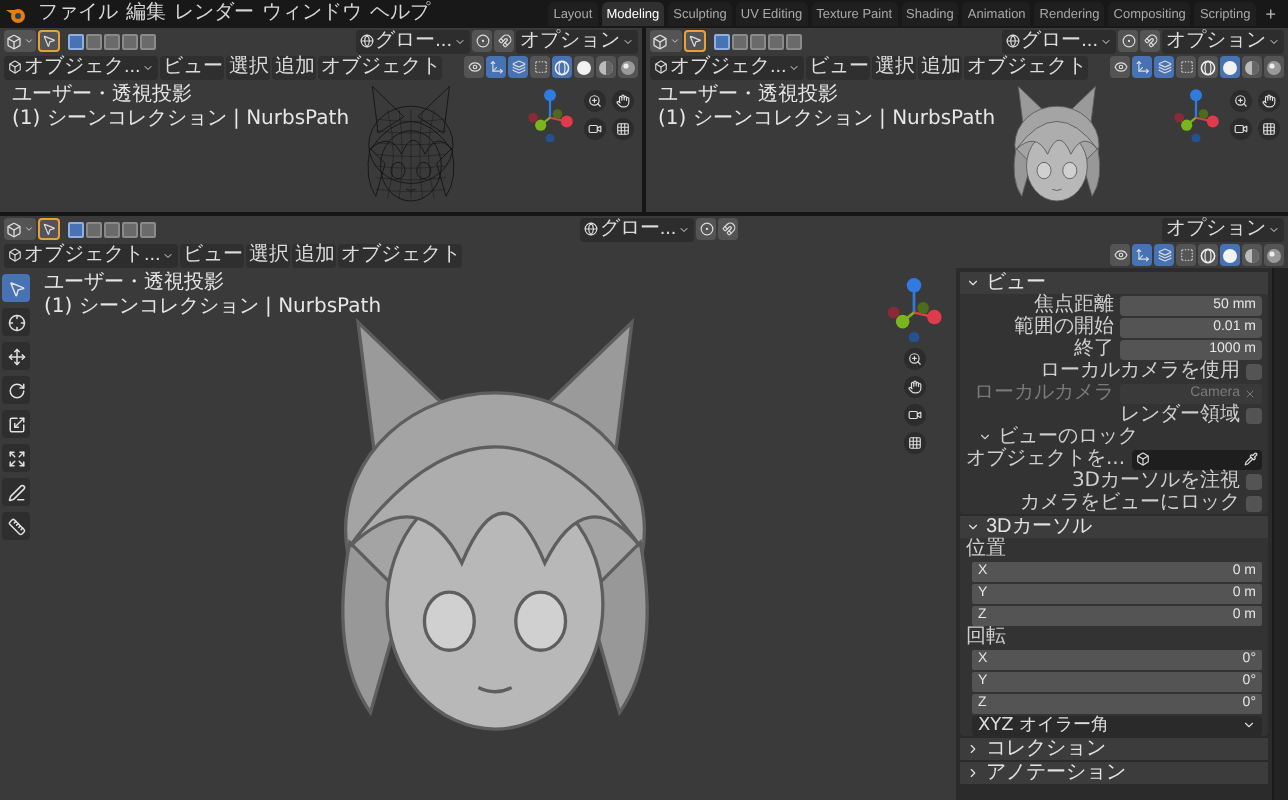 The image size is (1288, 800). Describe the element at coordinates (78, 14) in the screenshot. I see `menu-item: ファイル` at that location.